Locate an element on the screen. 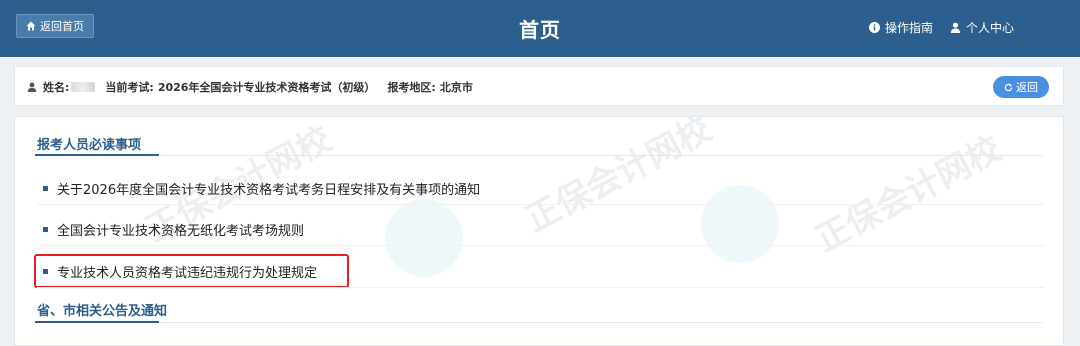 The width and height of the screenshot is (1080, 346). info-icon is located at coordinates (874, 27).